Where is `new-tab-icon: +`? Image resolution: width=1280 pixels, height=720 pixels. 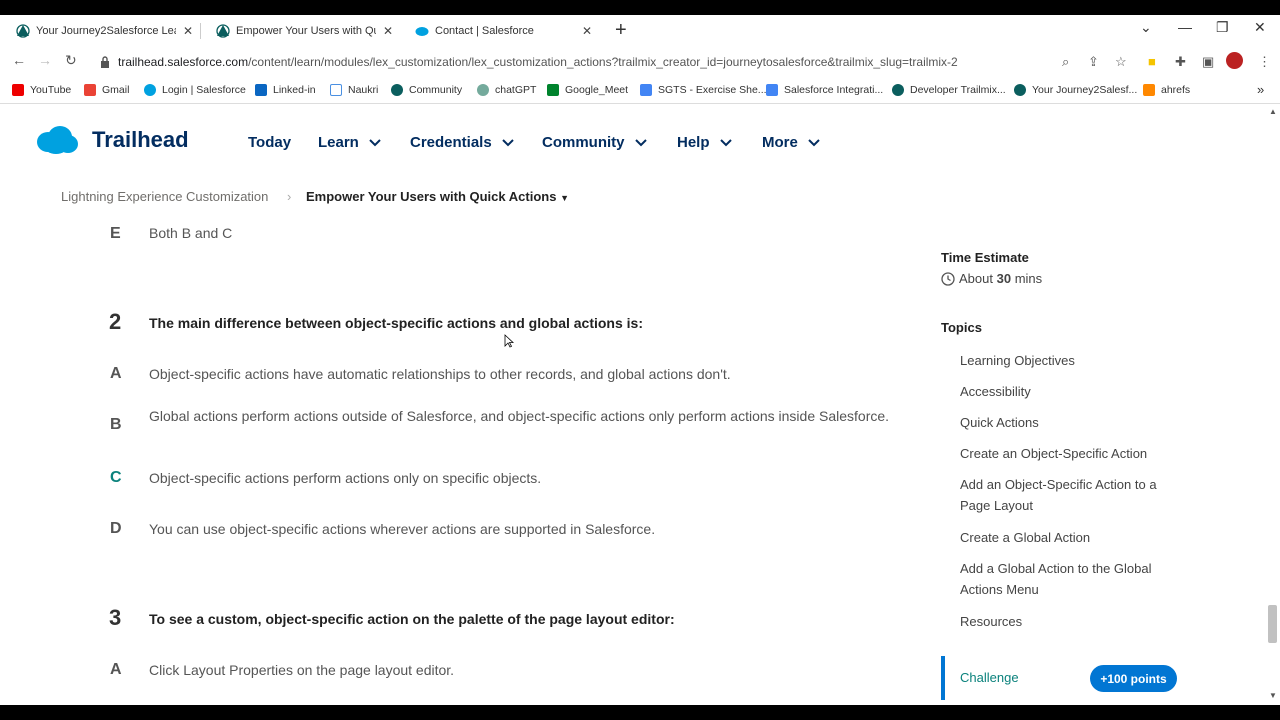
new-tab-icon: + is located at coordinates (621, 30).